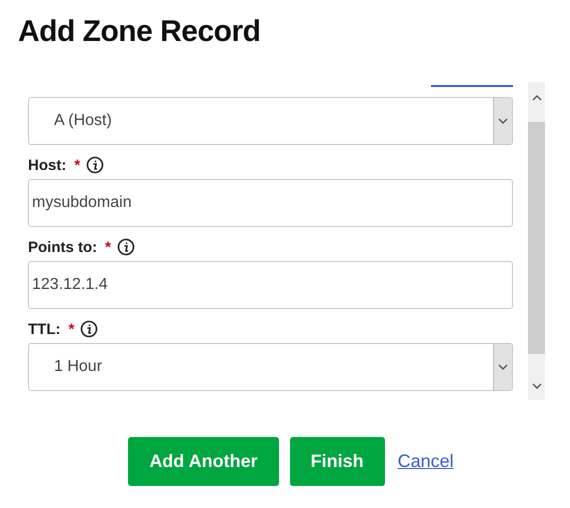 This screenshot has height=508, width=570. What do you see at coordinates (44, 329) in the screenshot?
I see `field-label: TTL:` at bounding box center [44, 329].